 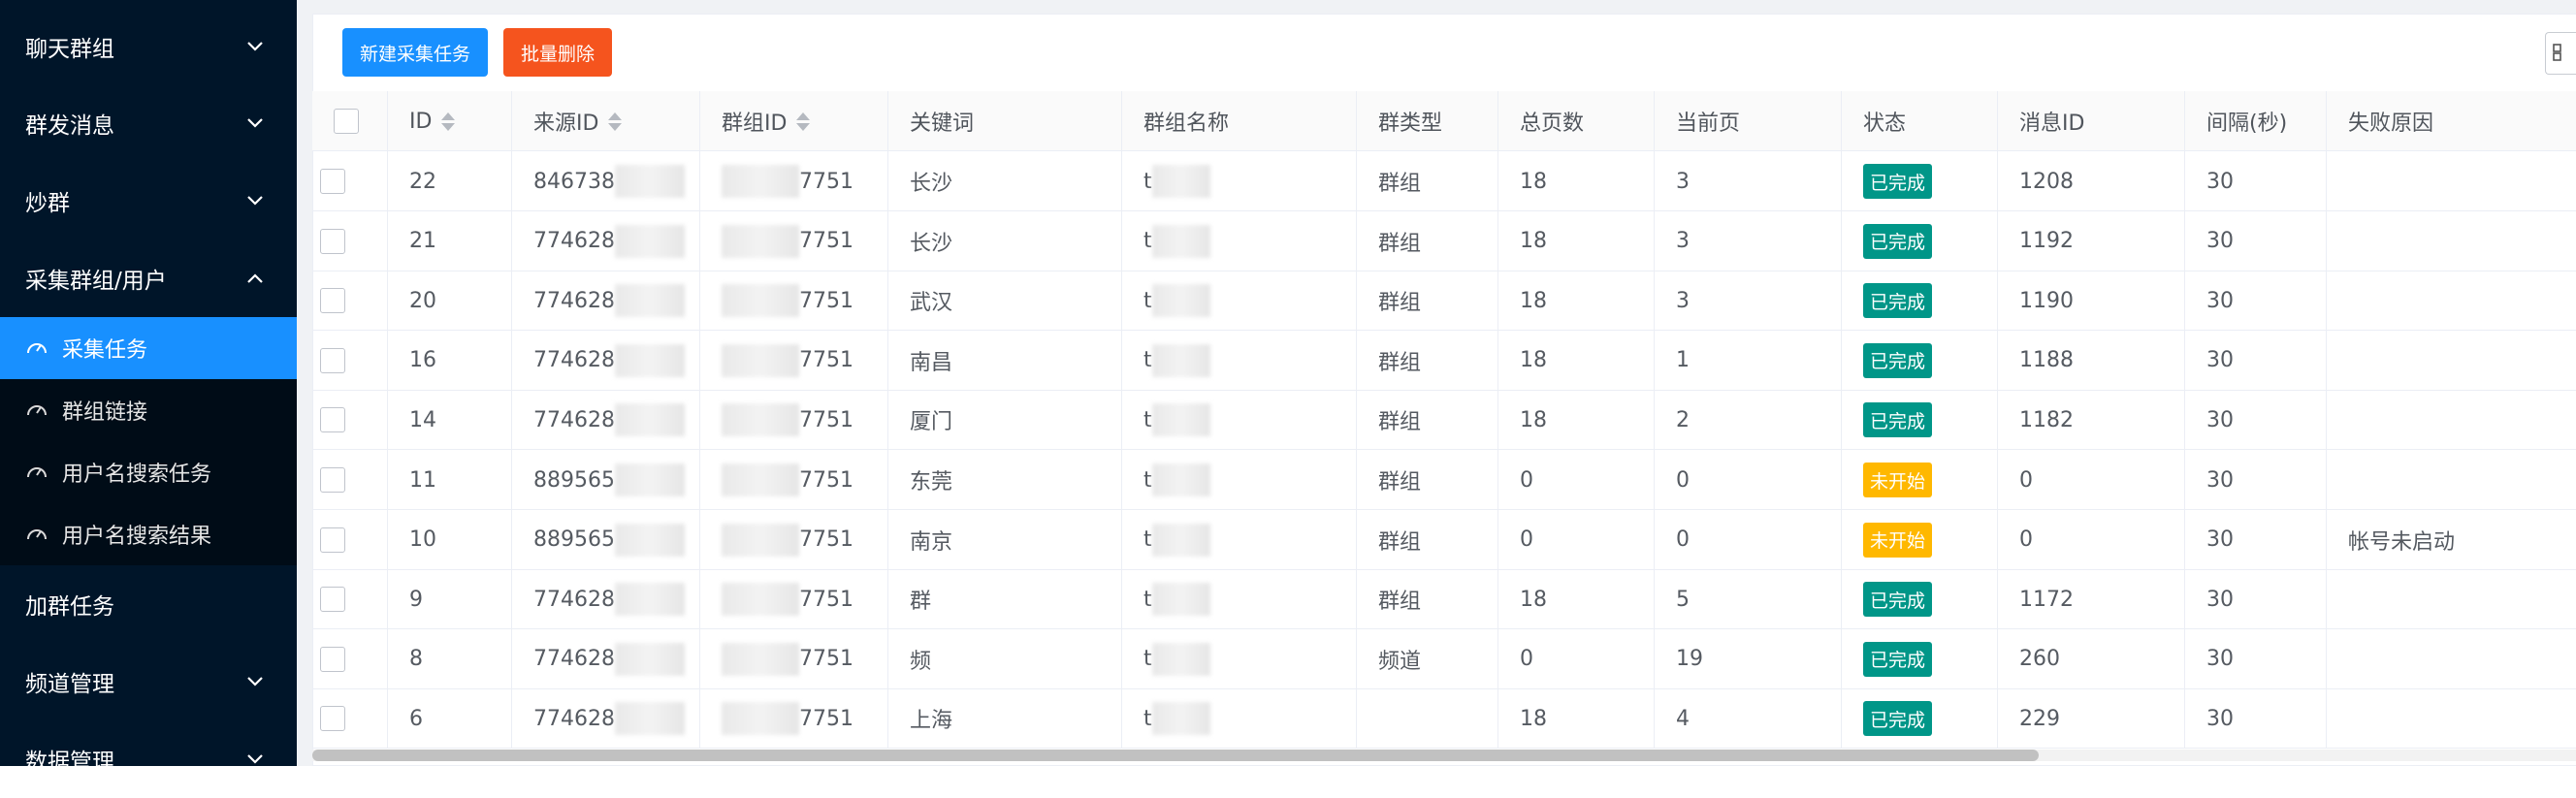 I want to click on sidebar-item-group-links: 群组链接, so click(x=148, y=410).